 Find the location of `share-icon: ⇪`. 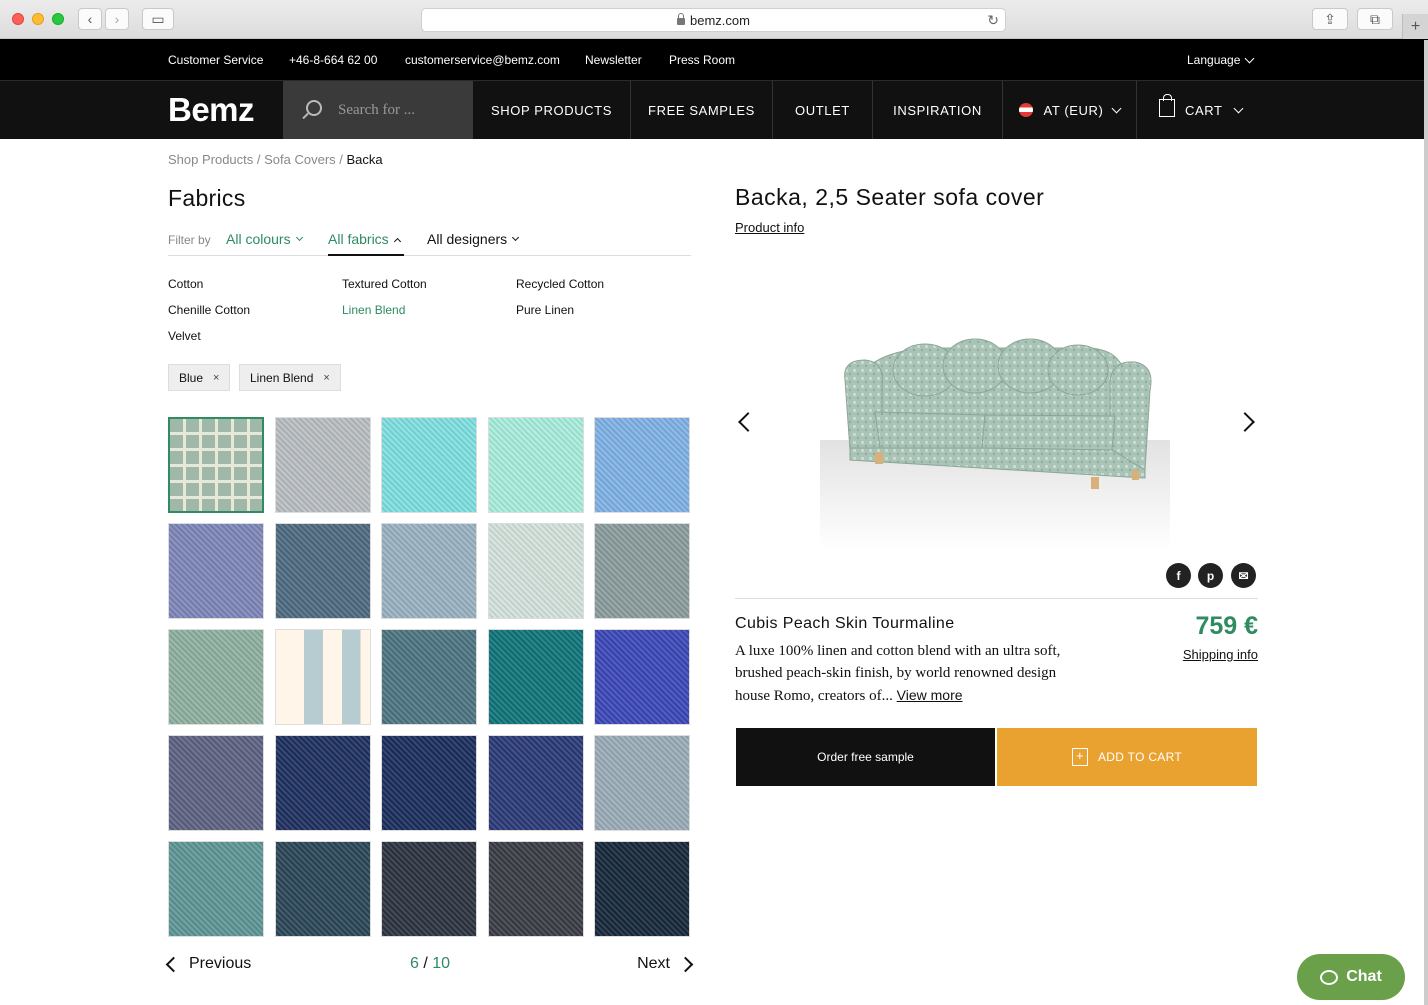

share-icon: ⇪ is located at coordinates (1330, 19).